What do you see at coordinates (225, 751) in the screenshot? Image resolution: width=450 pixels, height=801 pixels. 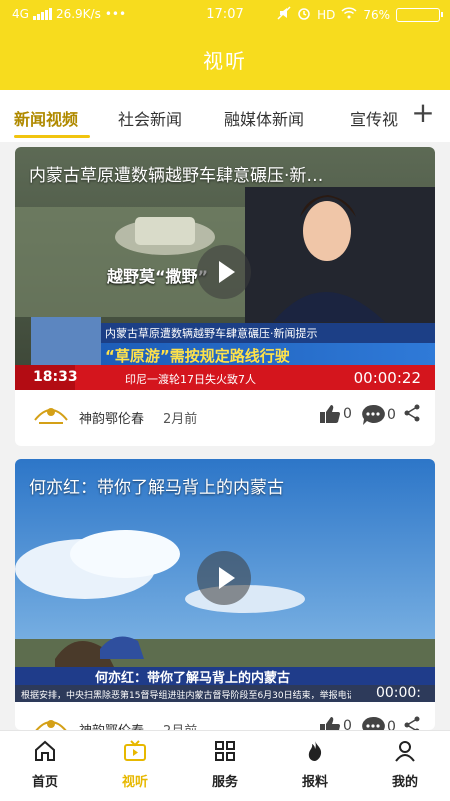 I see `grid-icon` at bounding box center [225, 751].